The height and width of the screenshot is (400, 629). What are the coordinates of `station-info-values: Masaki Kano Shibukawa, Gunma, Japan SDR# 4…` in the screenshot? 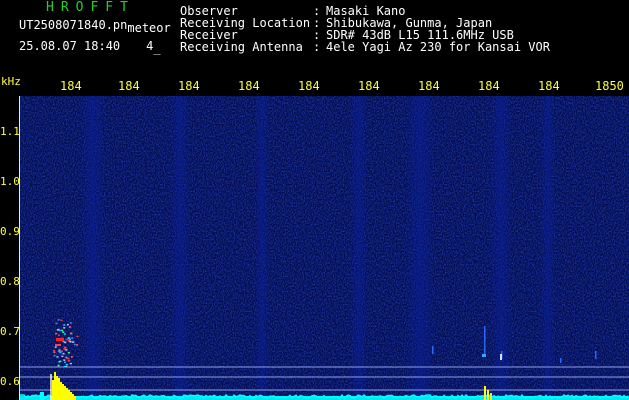 It's located at (438, 29).